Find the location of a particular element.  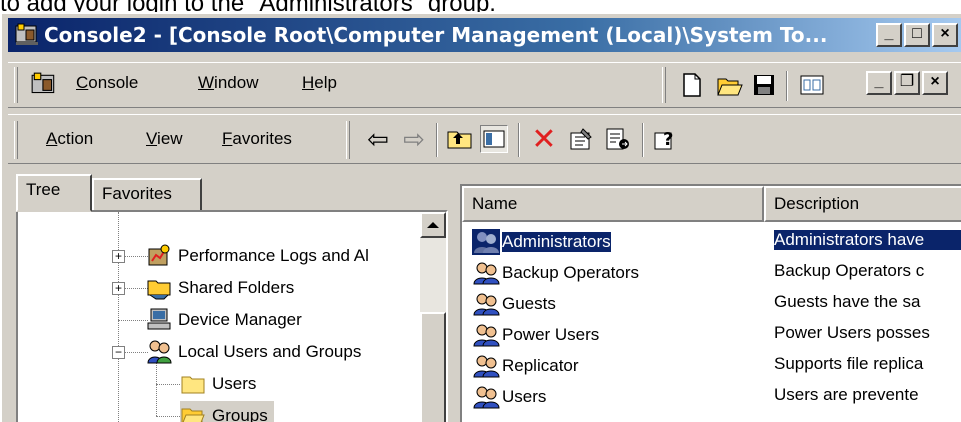

action-toolbar-grip is located at coordinates (16, 140).